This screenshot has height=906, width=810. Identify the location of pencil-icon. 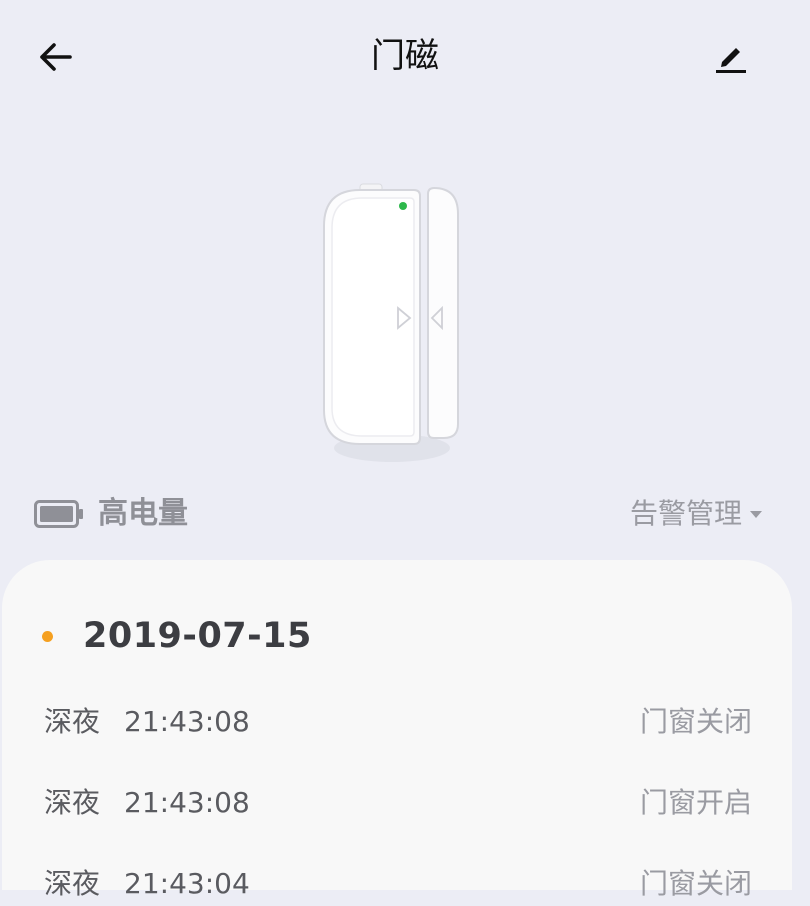
(731, 60).